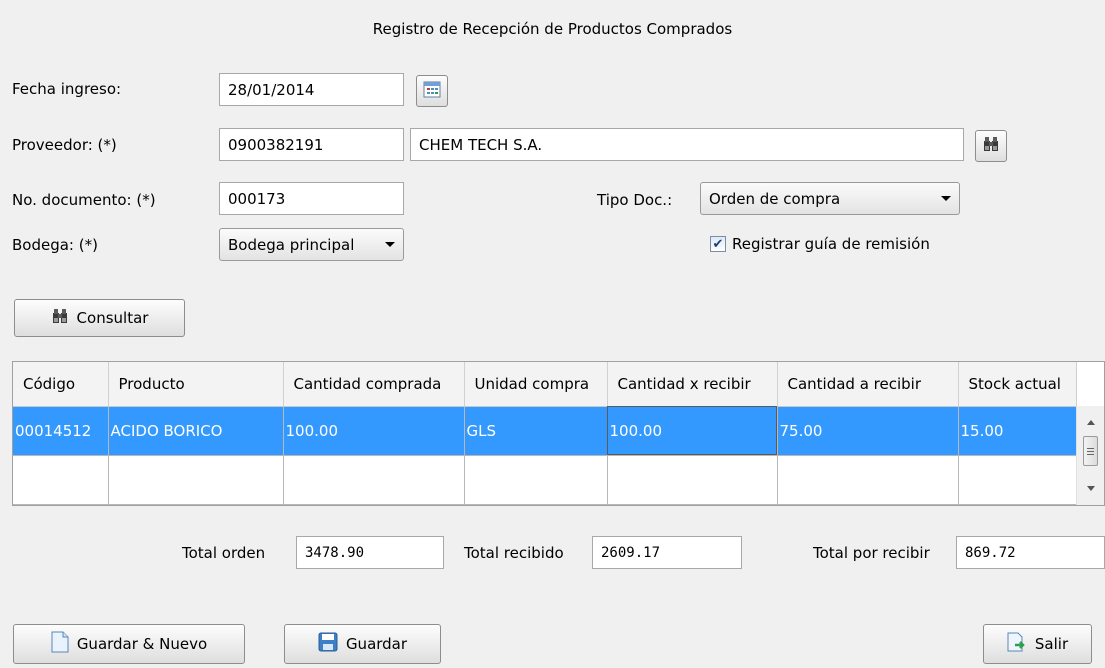  Describe the element at coordinates (64, 145) in the screenshot. I see `proveedor-label: Proveedor: (*)` at that location.